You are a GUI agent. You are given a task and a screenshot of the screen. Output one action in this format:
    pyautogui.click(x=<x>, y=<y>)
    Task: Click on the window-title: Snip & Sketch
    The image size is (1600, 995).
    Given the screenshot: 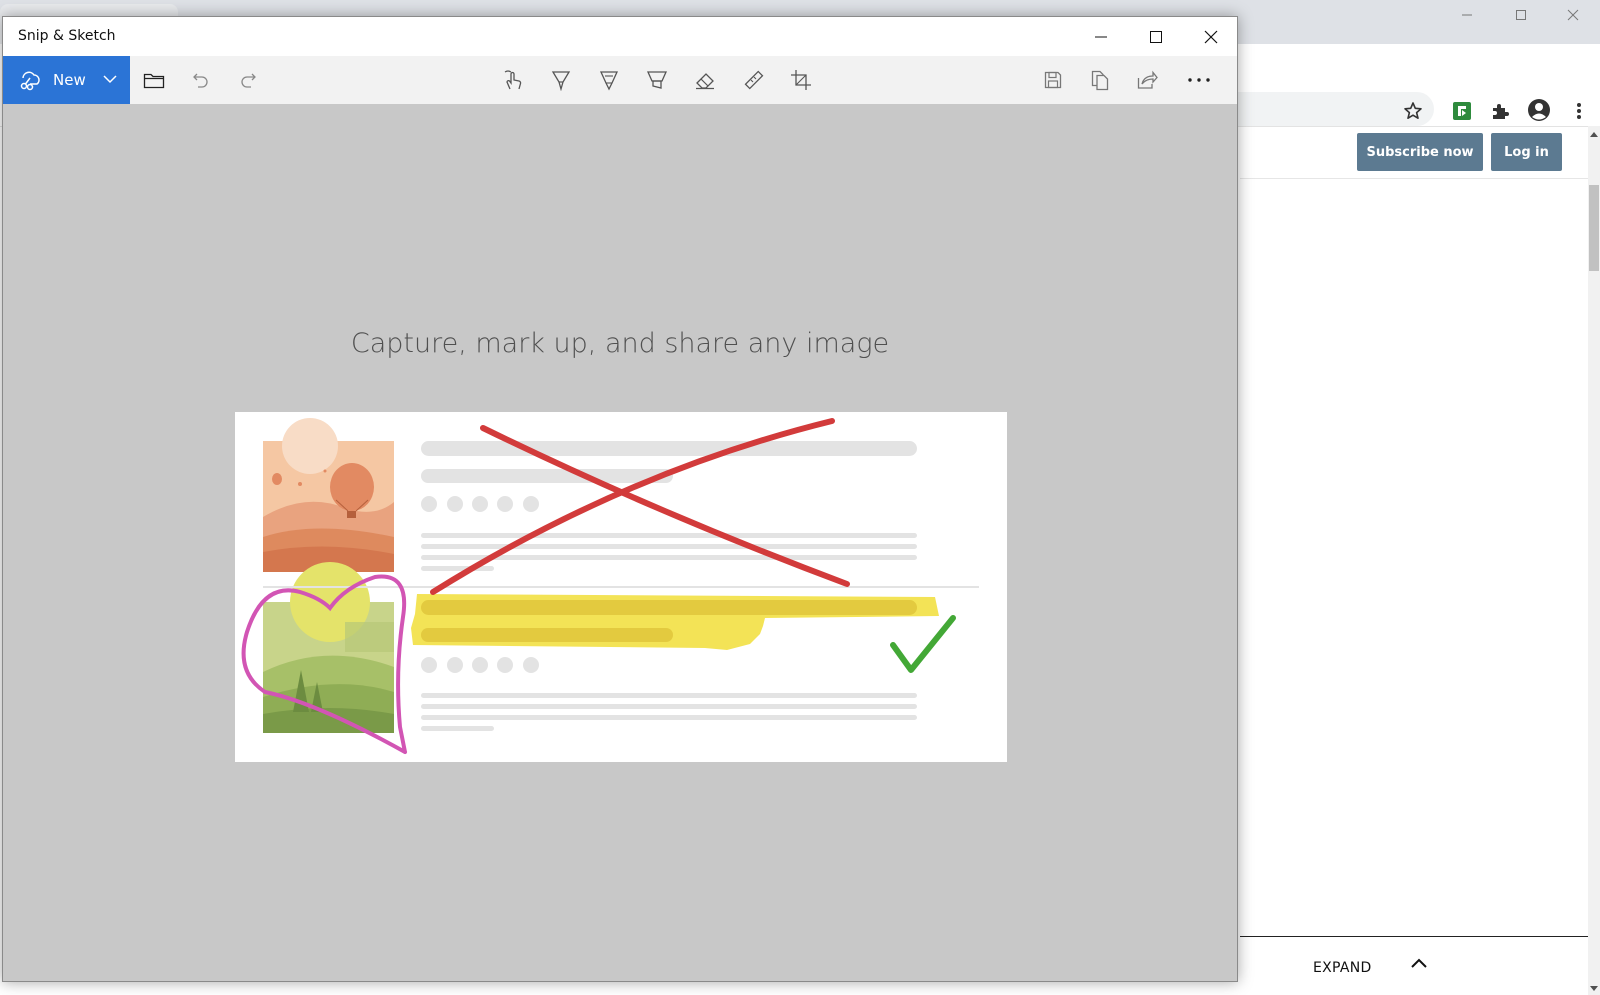 What is the action you would take?
    pyautogui.click(x=67, y=36)
    